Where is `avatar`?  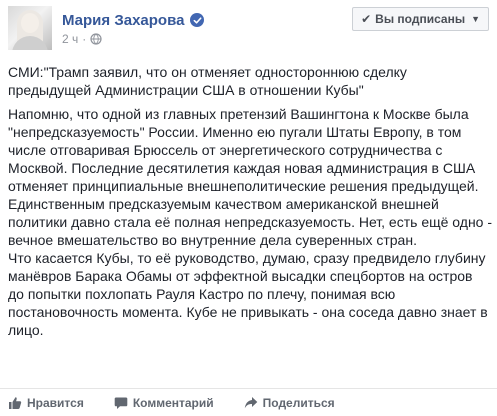 avatar is located at coordinates (30, 28).